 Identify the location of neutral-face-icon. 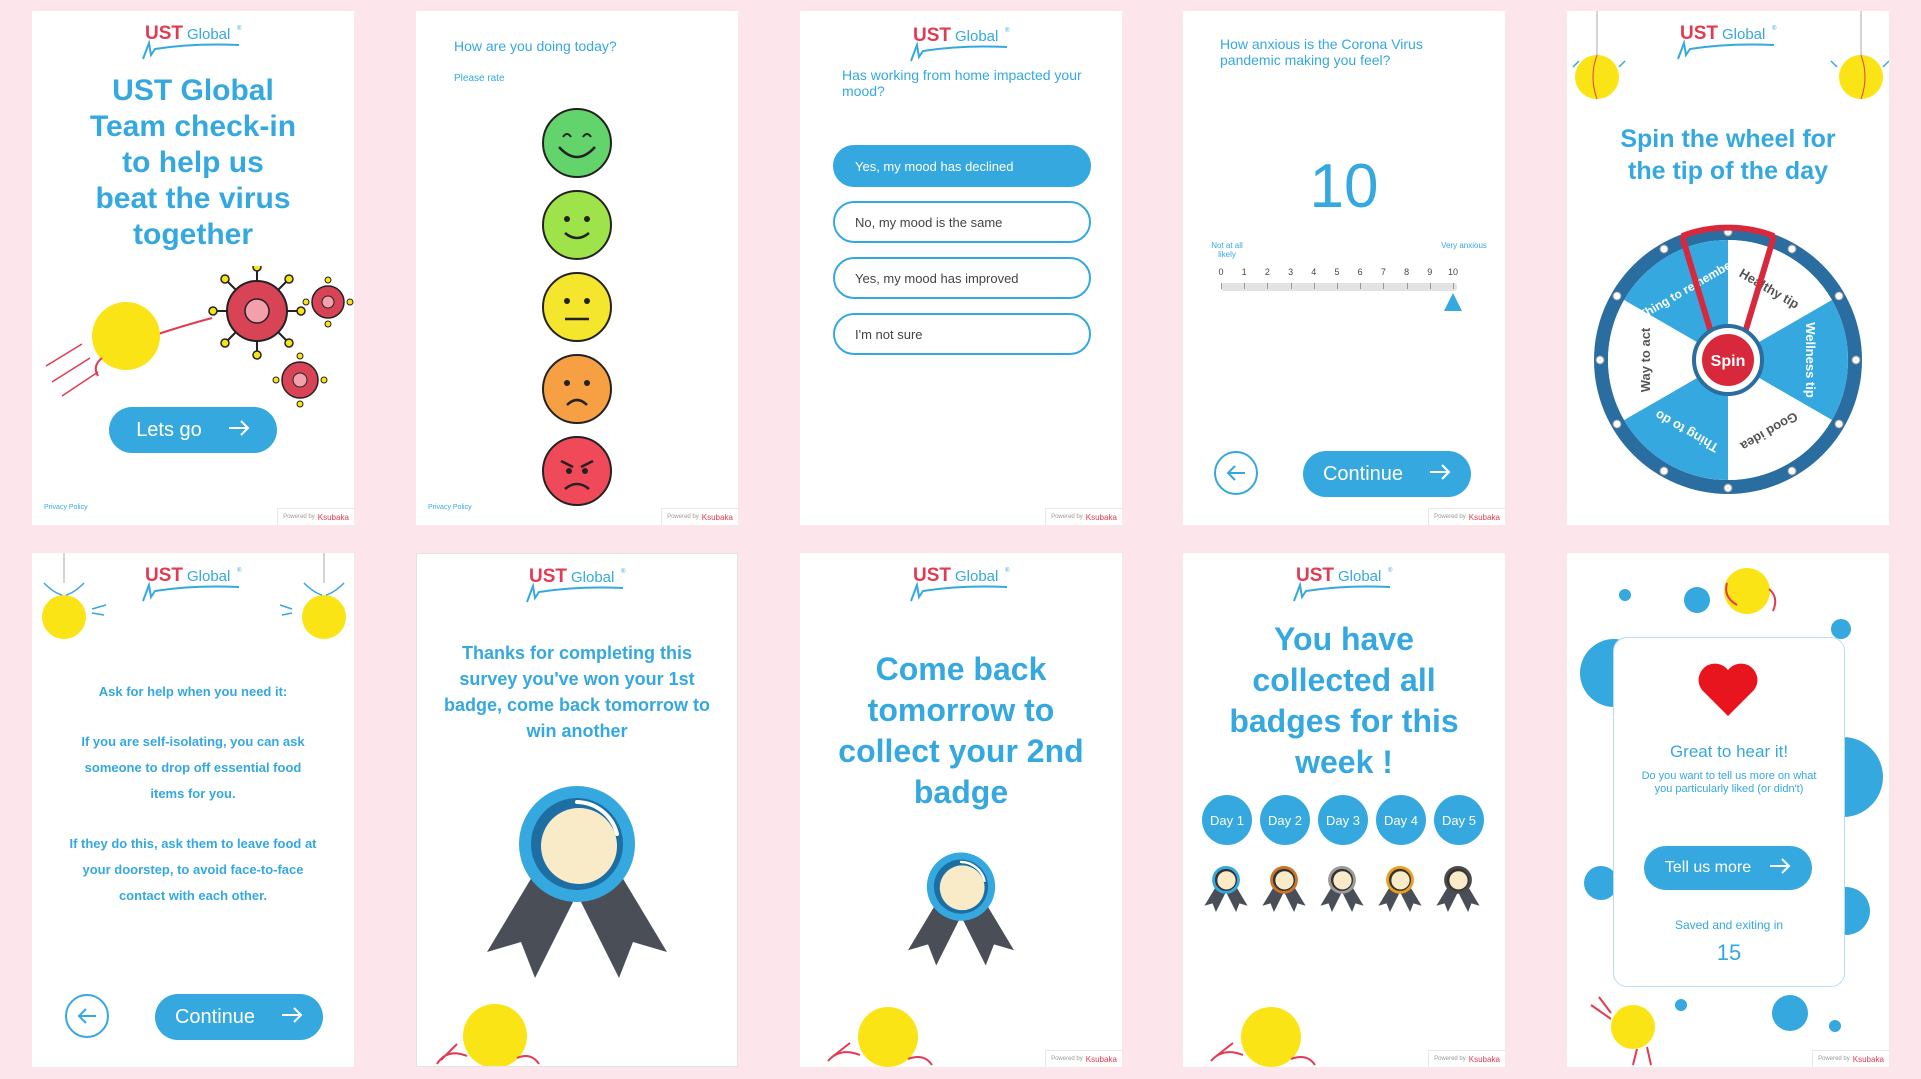
(577, 307).